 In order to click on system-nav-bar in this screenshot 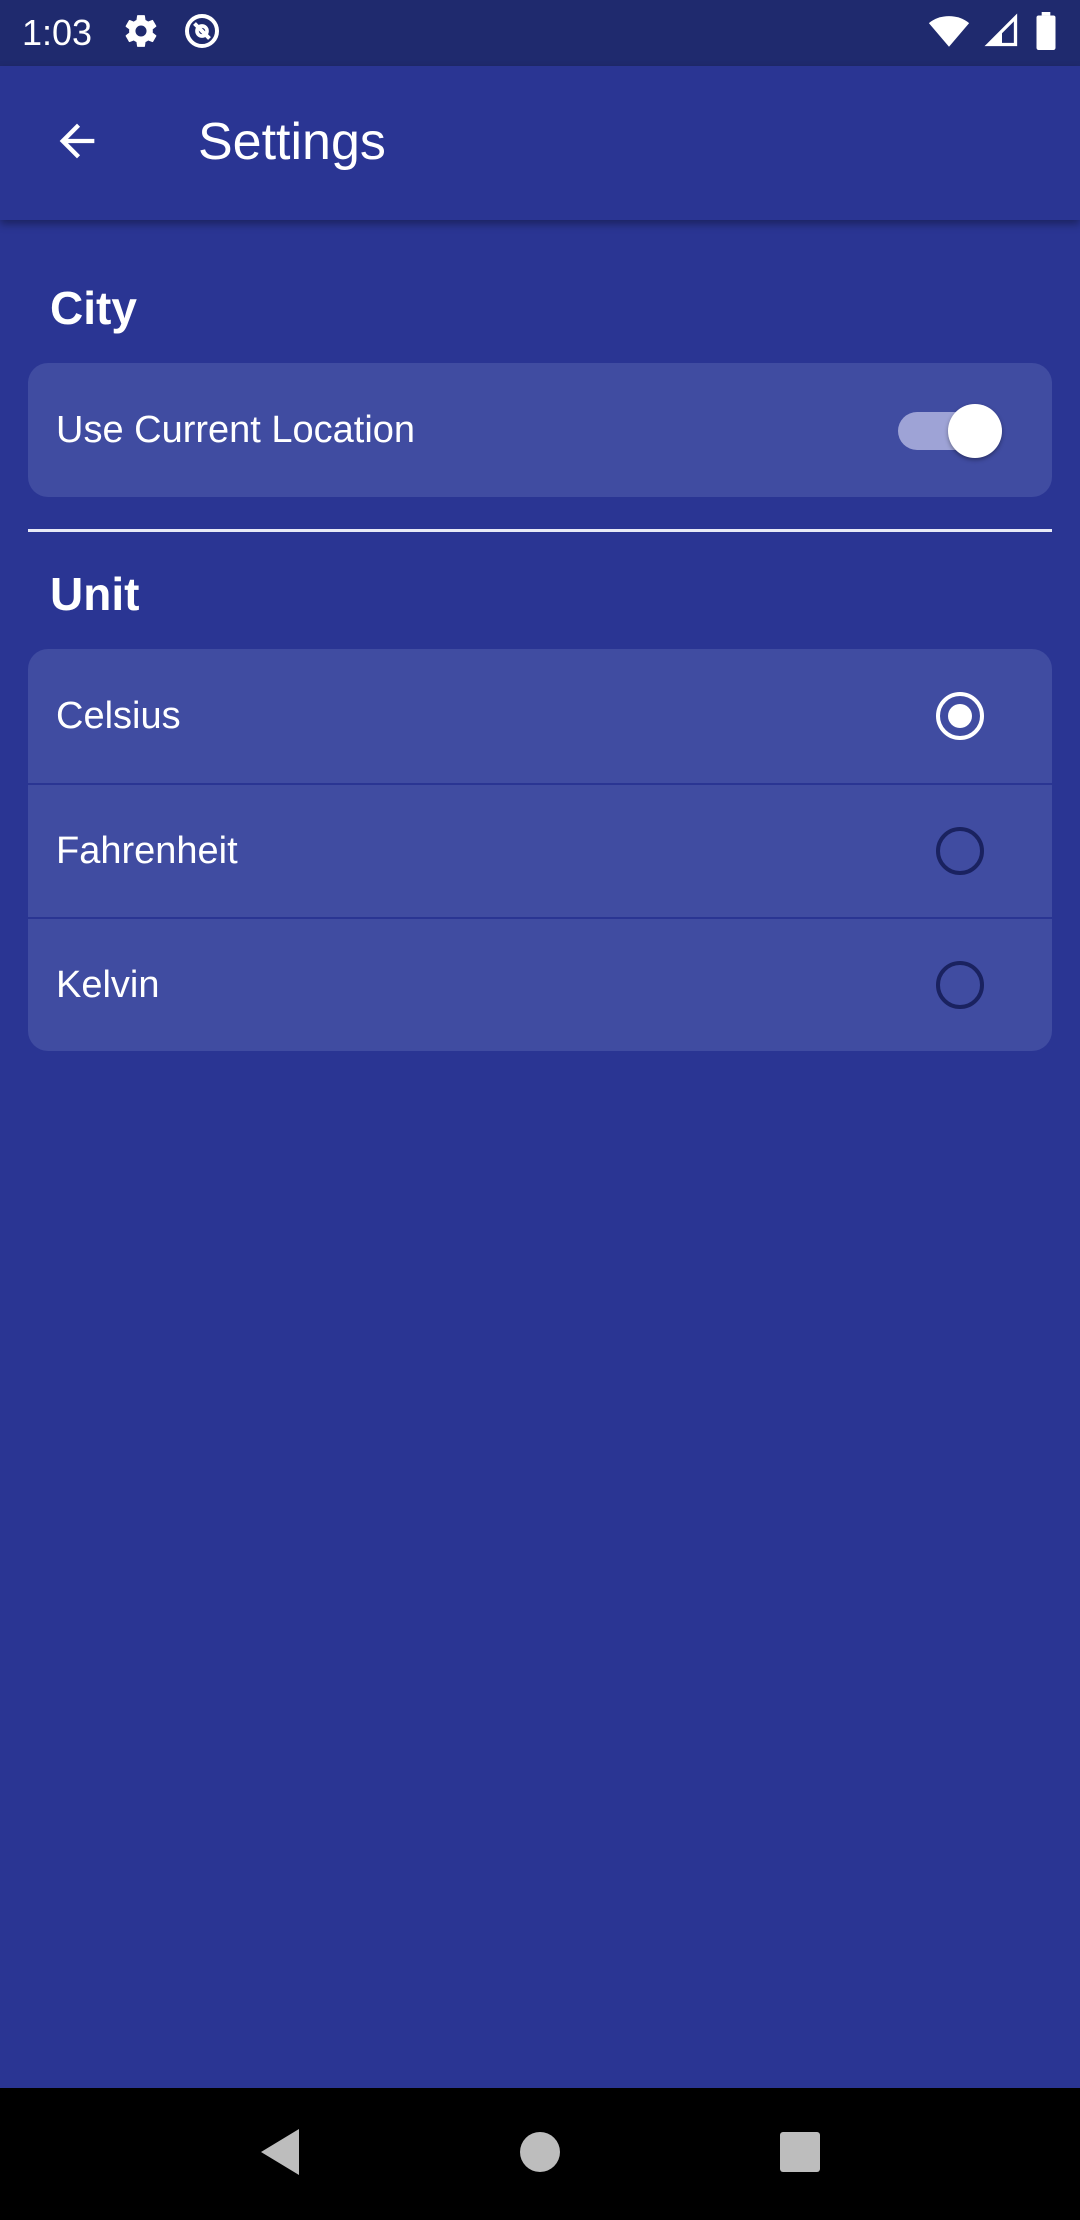, I will do `click(540, 2154)`.